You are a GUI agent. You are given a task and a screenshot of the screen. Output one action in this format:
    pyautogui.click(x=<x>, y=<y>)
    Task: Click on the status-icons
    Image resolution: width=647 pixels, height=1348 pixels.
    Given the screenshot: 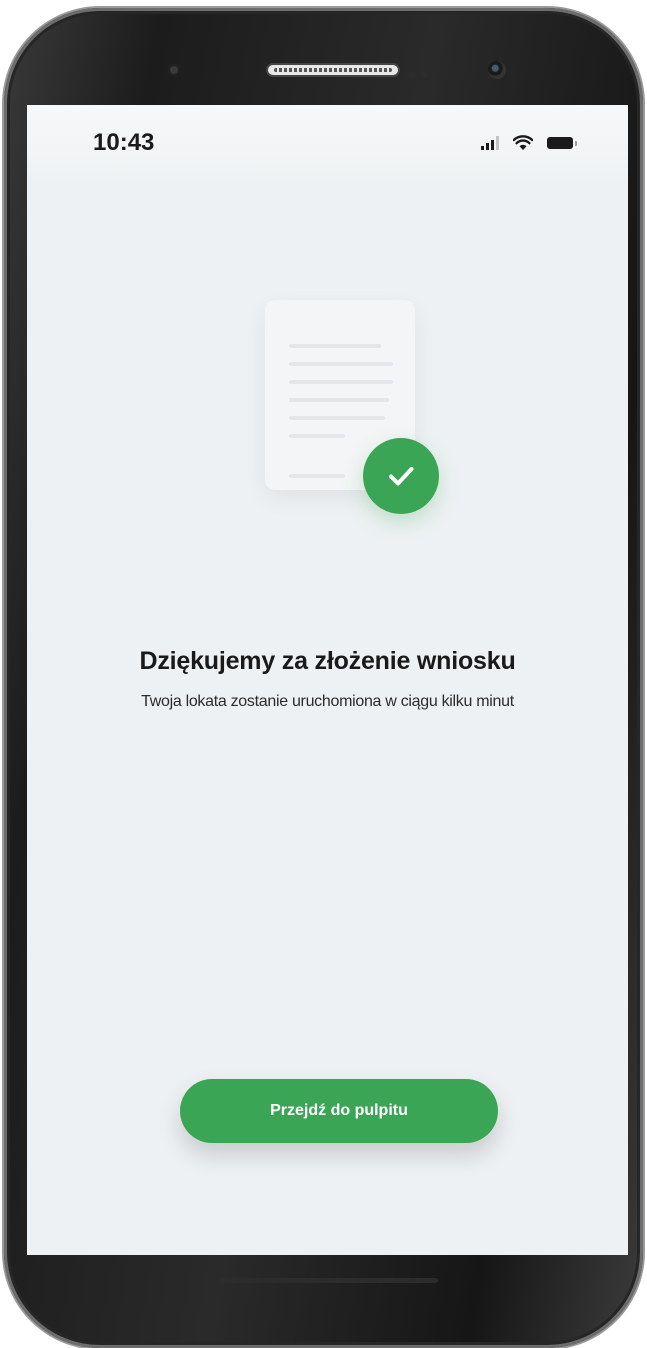 What is the action you would take?
    pyautogui.click(x=529, y=143)
    